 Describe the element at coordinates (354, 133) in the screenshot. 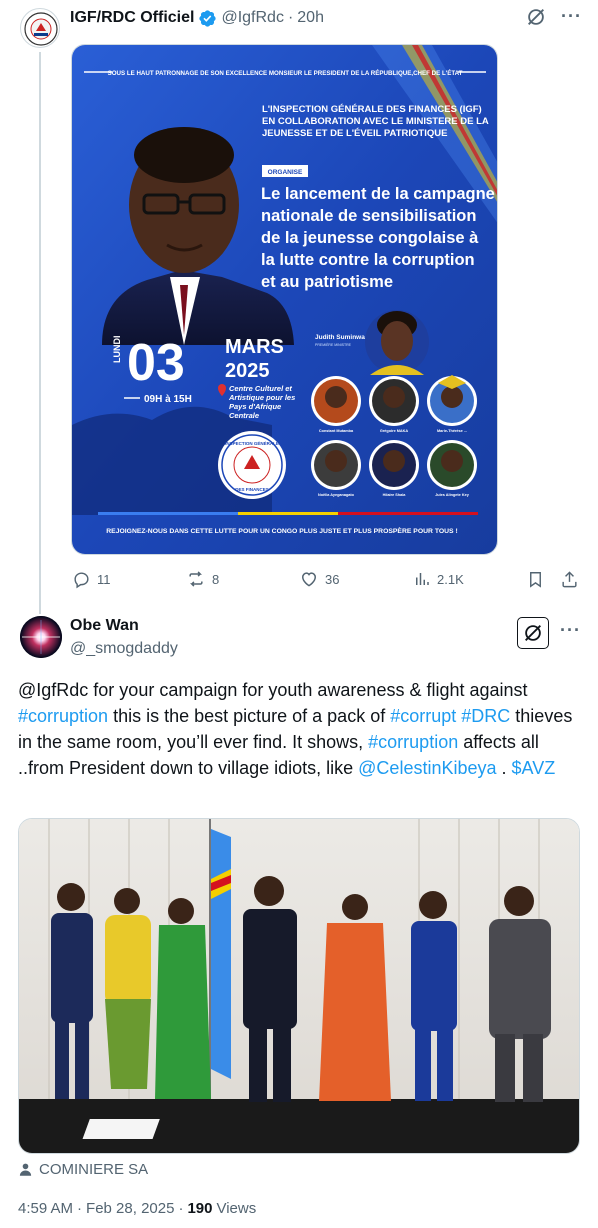

I see `poster-org-line3: JEUNESSE ET DE L'ÉVEIL PATRIOTIQUE` at that location.